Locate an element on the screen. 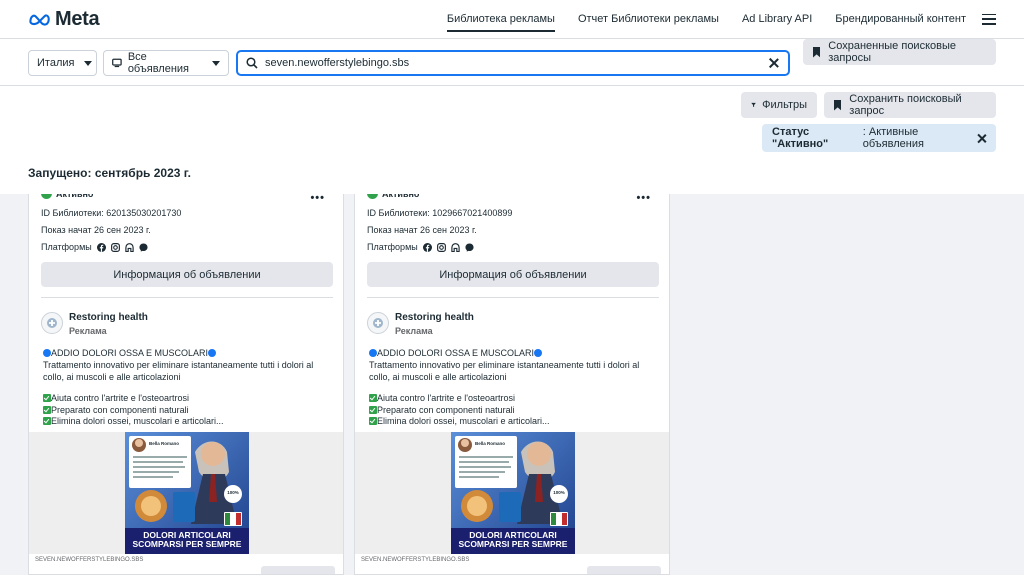 Image resolution: width=1024 pixels, height=575 pixels. menu-icon is located at coordinates (989, 19).